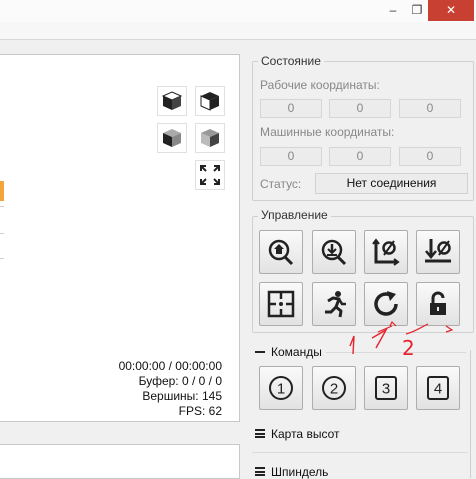 This screenshot has height=479, width=476. What do you see at coordinates (180, 381) in the screenshot?
I see `buffer-readout: Буфер: 0 / 0 / 0` at bounding box center [180, 381].